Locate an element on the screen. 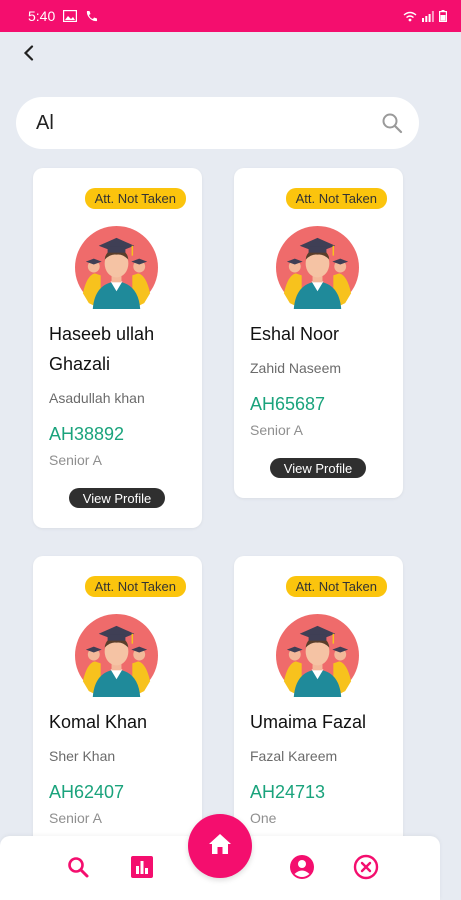  close-icon is located at coordinates (366, 869).